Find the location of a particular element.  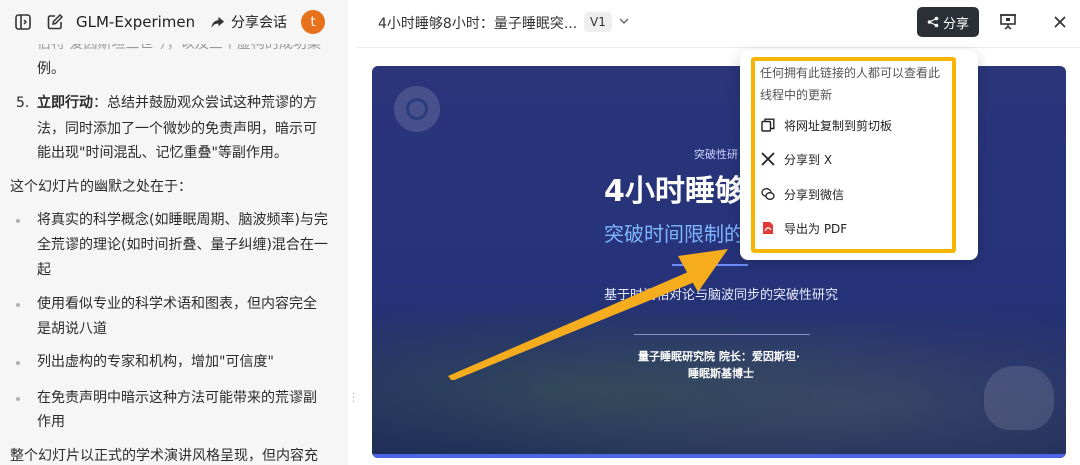

edit-icon is located at coordinates (55, 22).